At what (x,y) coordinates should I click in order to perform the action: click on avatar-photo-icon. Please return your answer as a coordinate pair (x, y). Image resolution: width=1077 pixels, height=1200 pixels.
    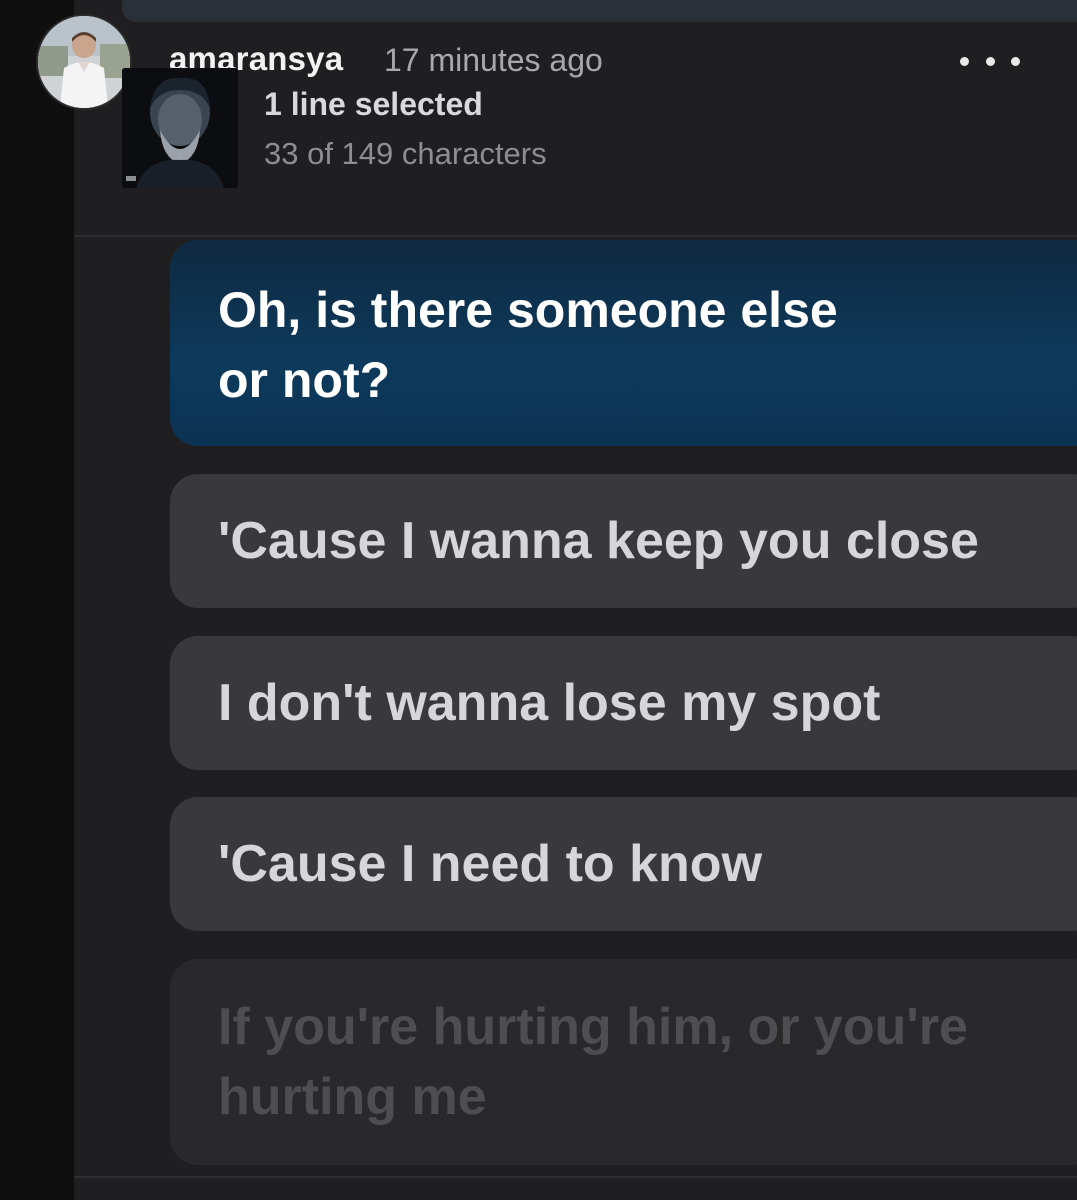
    Looking at the image, I should click on (84, 62).